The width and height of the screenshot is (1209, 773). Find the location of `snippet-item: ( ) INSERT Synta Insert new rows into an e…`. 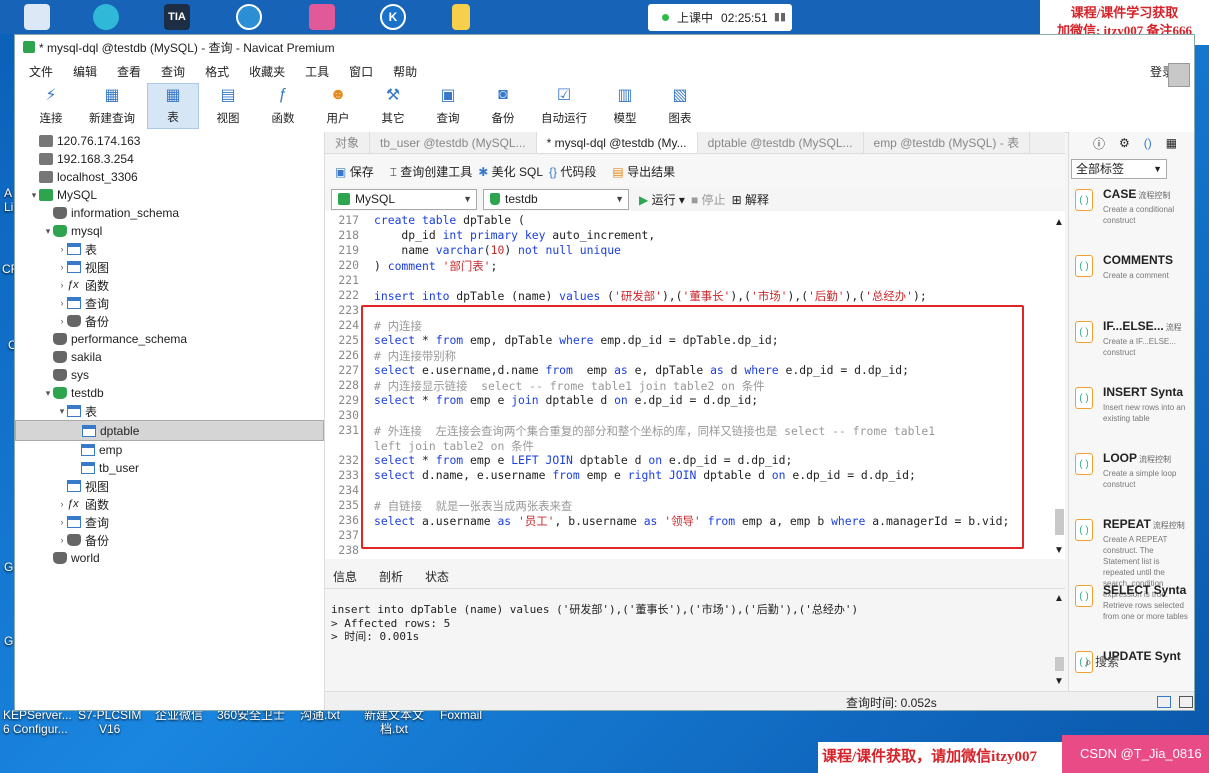

snippet-item: ( ) INSERT Synta Insert new rows into an e… is located at coordinates (1131, 414).